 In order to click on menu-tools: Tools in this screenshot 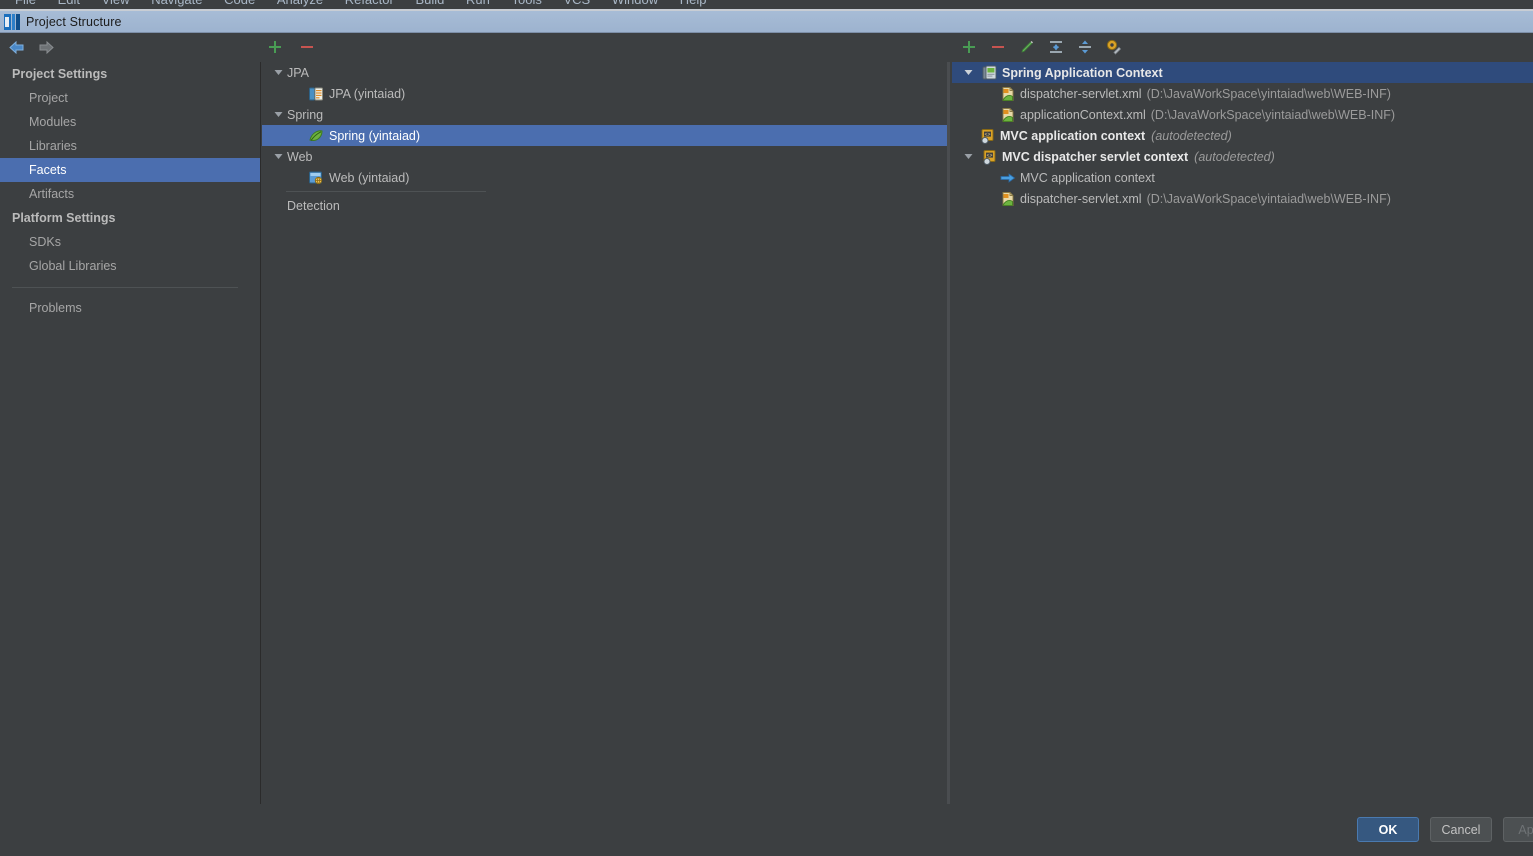, I will do `click(527, 4)`.